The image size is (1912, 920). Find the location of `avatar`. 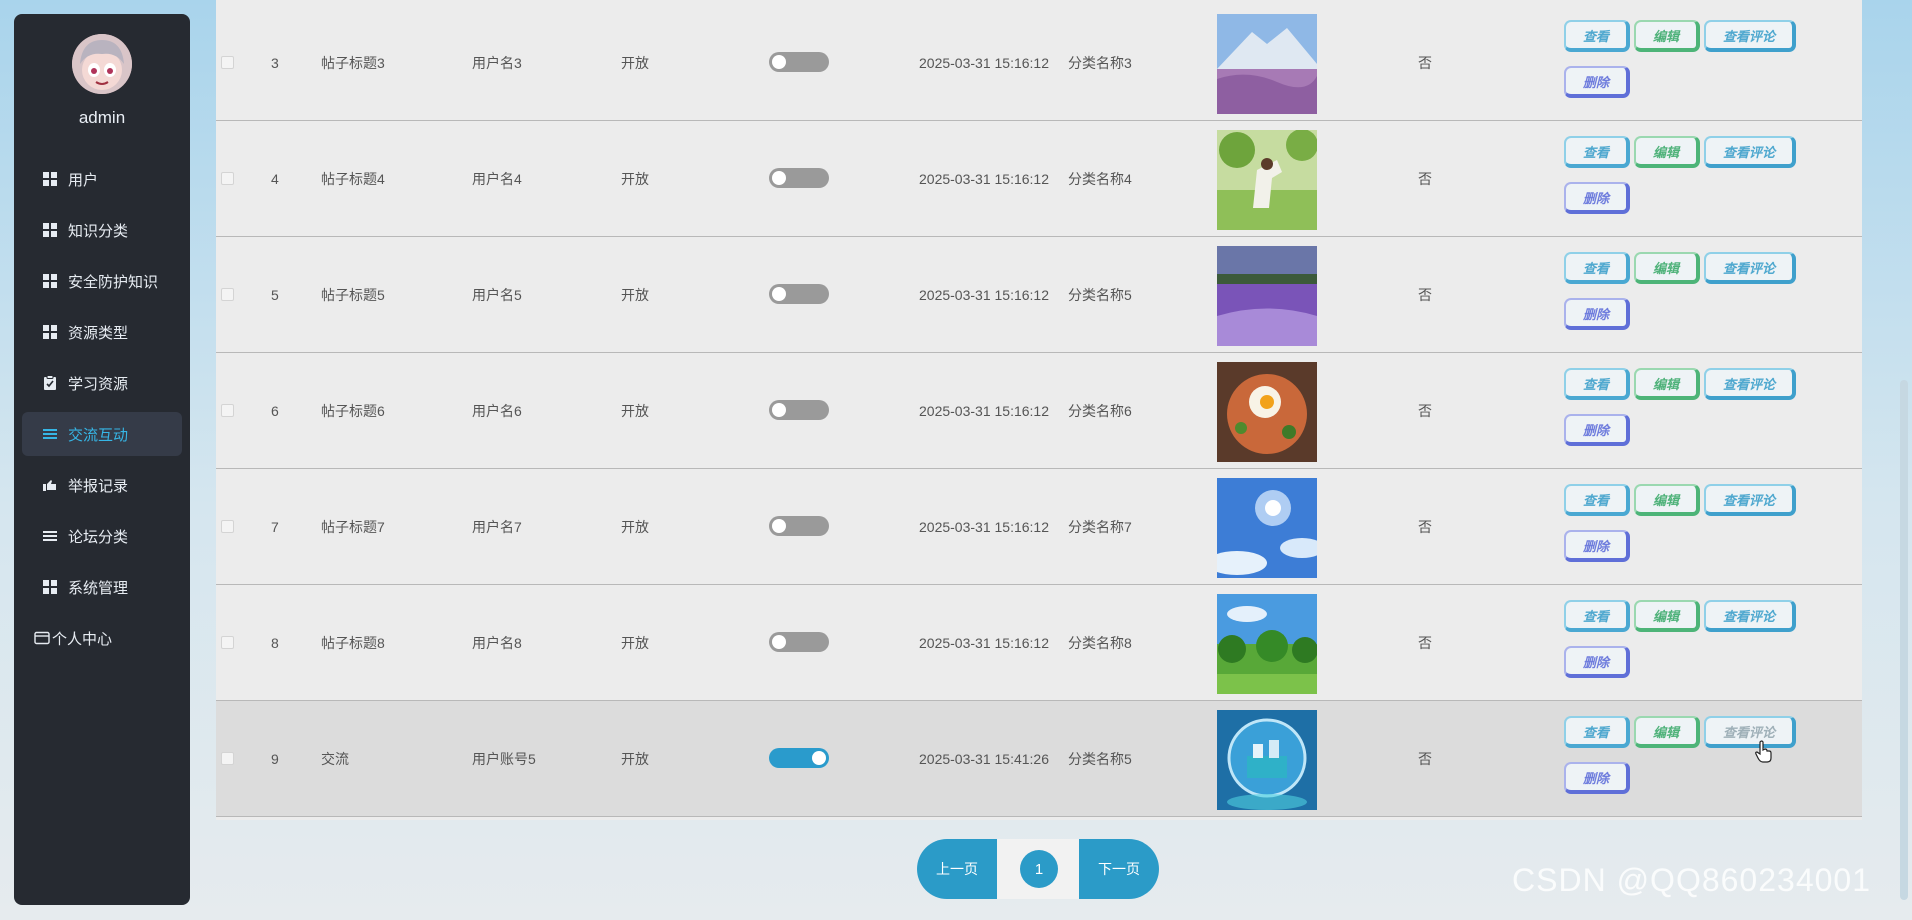

avatar is located at coordinates (102, 64).